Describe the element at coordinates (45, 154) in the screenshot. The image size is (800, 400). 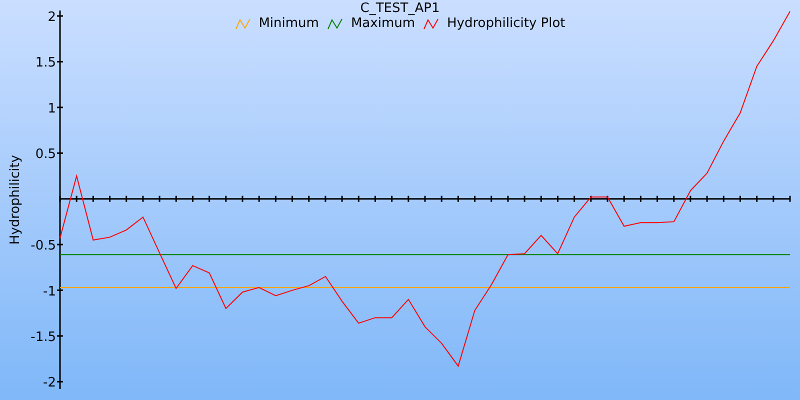
I see `y-tick-label: 0.5` at that location.